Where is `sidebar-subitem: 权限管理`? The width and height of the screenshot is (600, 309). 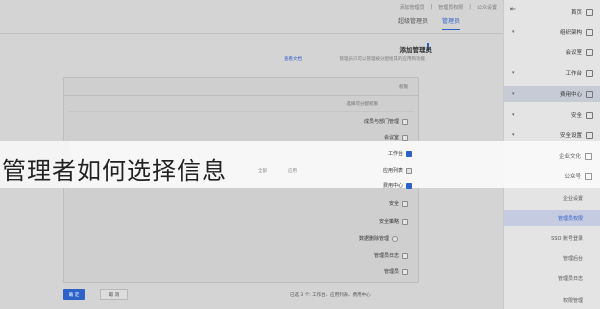
sidebar-subitem: 权限管理 is located at coordinates (552, 300).